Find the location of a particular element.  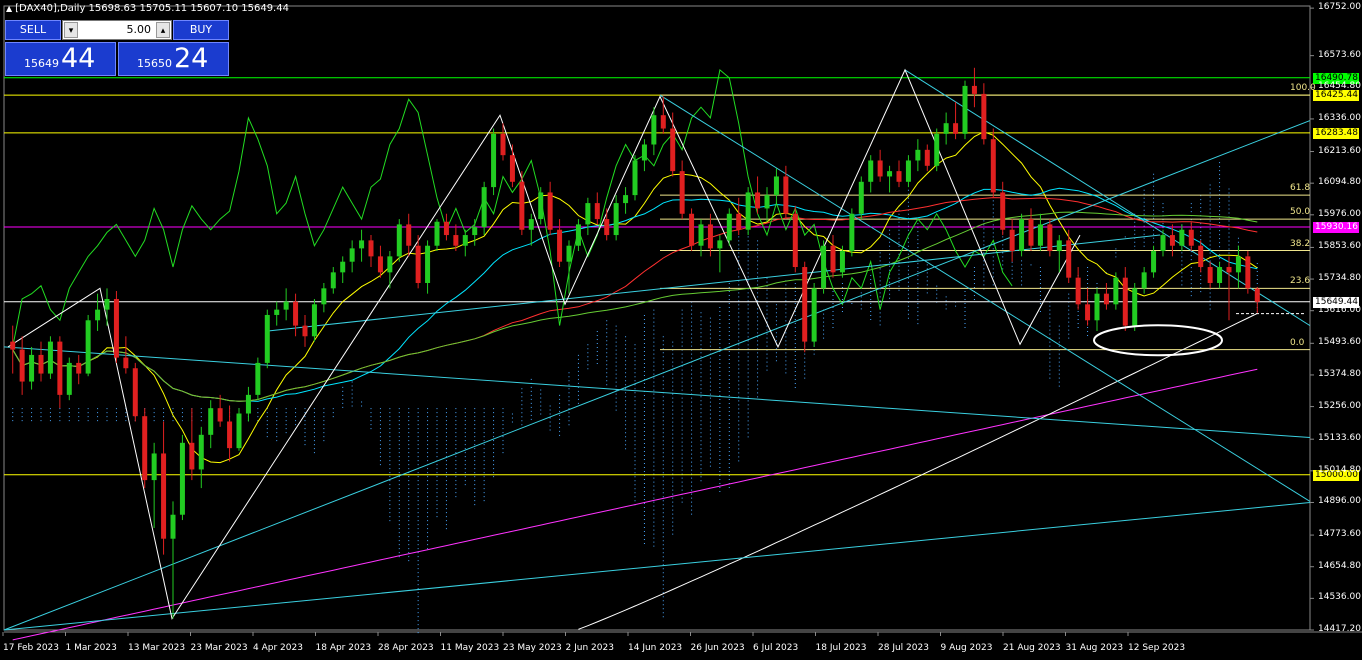

y-tick-label: 15256.00 is located at coordinates (1339, 405).